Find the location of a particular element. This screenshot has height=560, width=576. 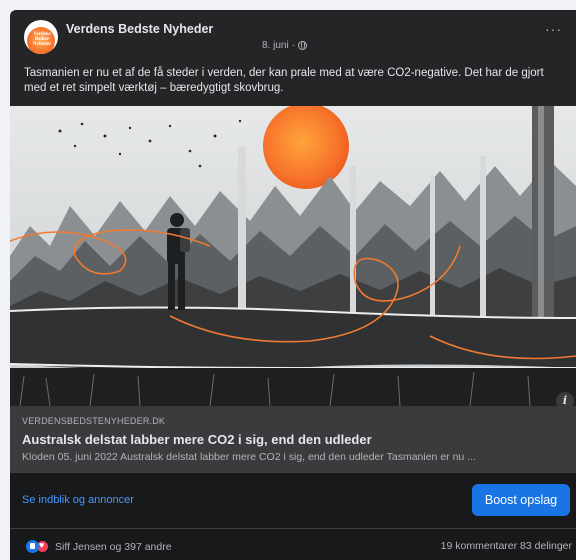

page-avatar: Verdens Bedste Nyheder is located at coordinates (41, 37).